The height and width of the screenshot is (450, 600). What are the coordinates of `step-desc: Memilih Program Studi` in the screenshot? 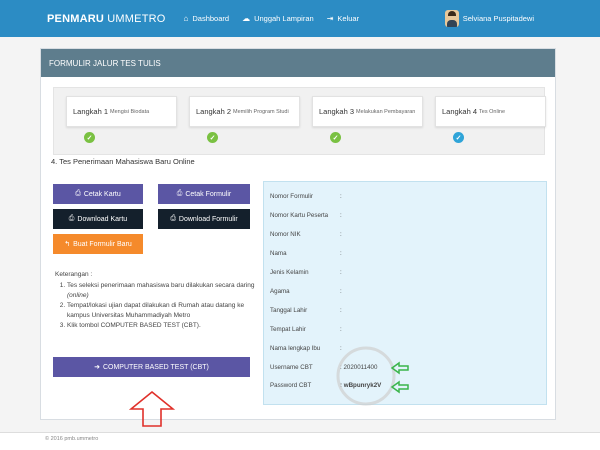 It's located at (261, 111).